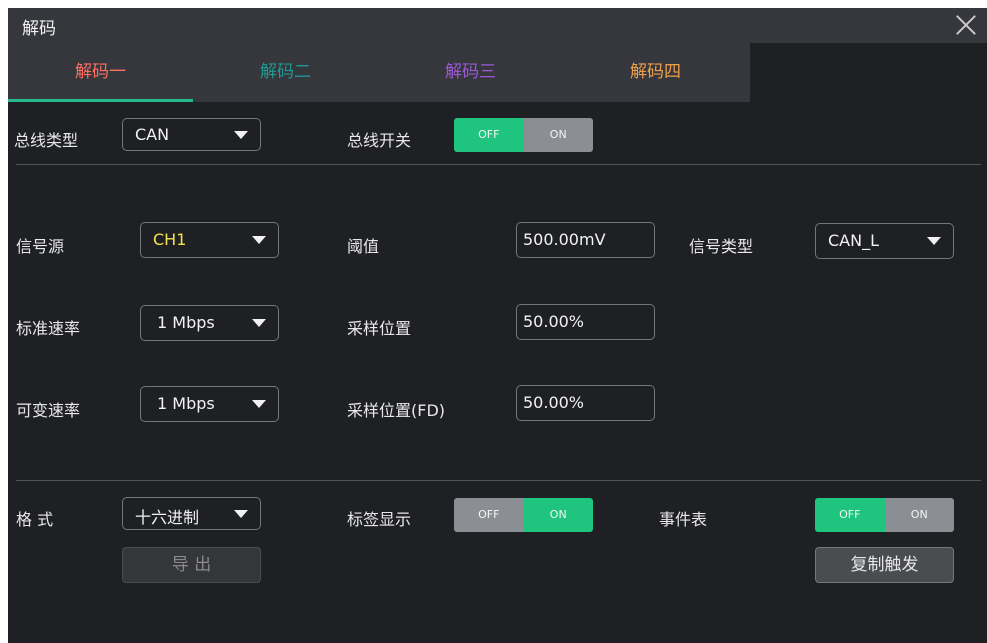 This screenshot has width=987, height=643. Describe the element at coordinates (470, 72) in the screenshot. I see `tab-decode-3: 解码三` at that location.